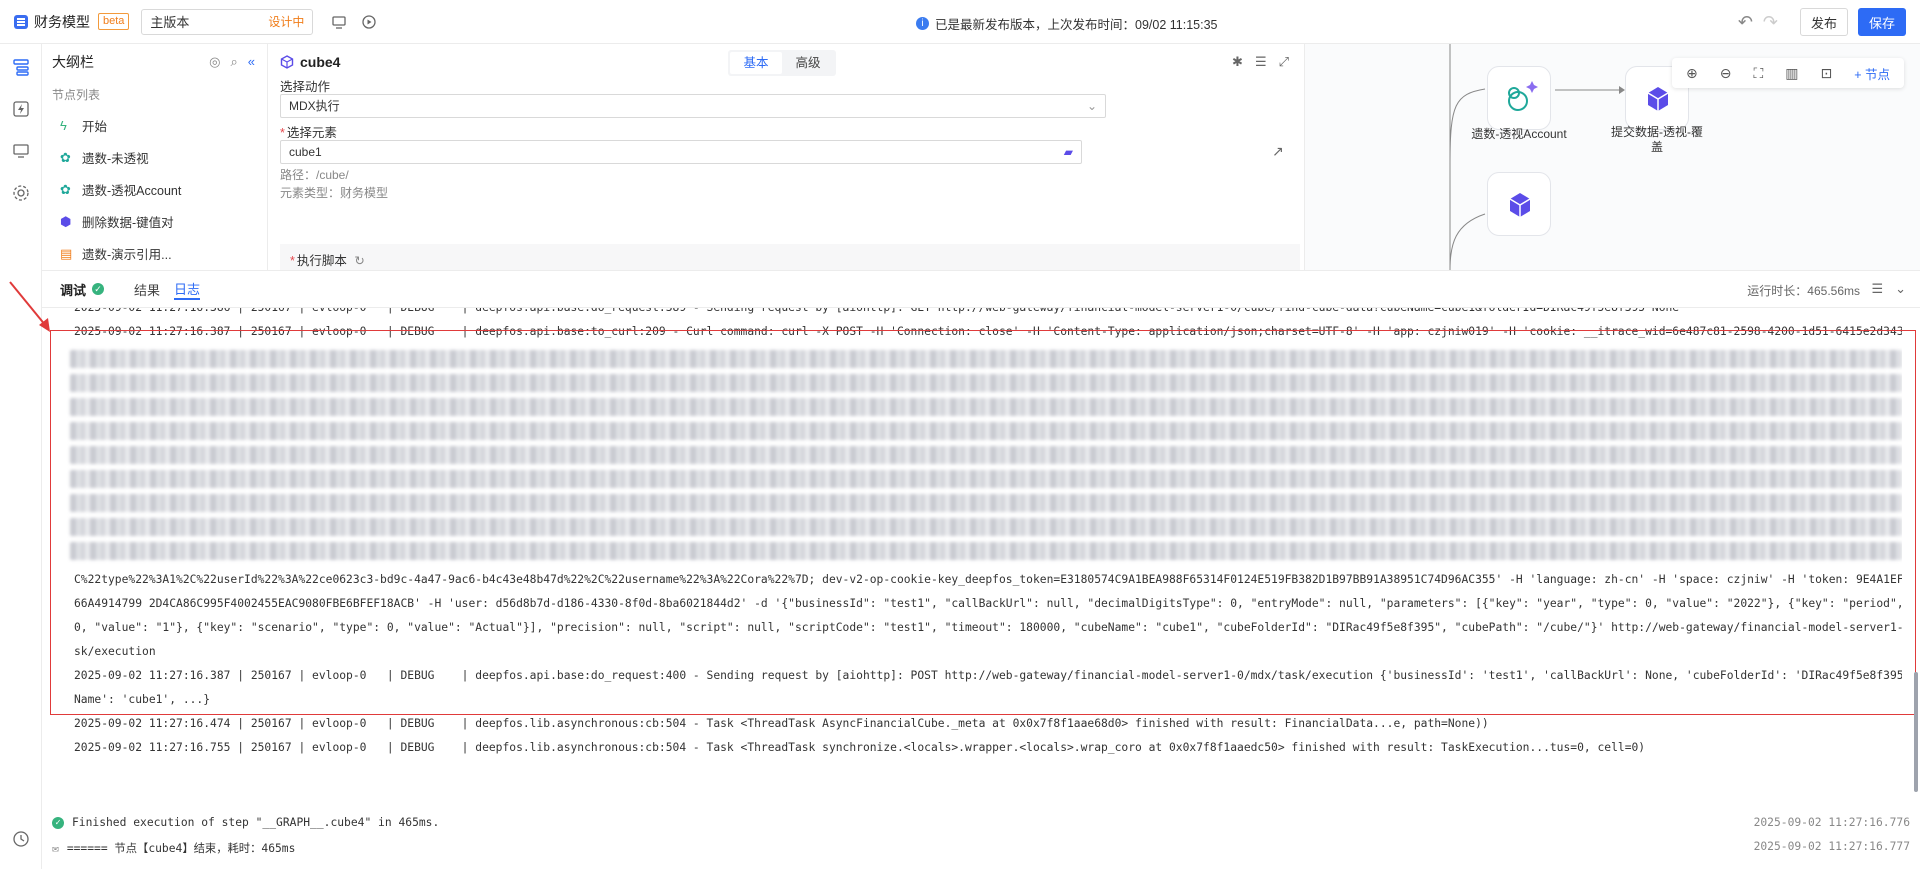 The width and height of the screenshot is (1920, 869). I want to click on history-icon, so click(21, 839).